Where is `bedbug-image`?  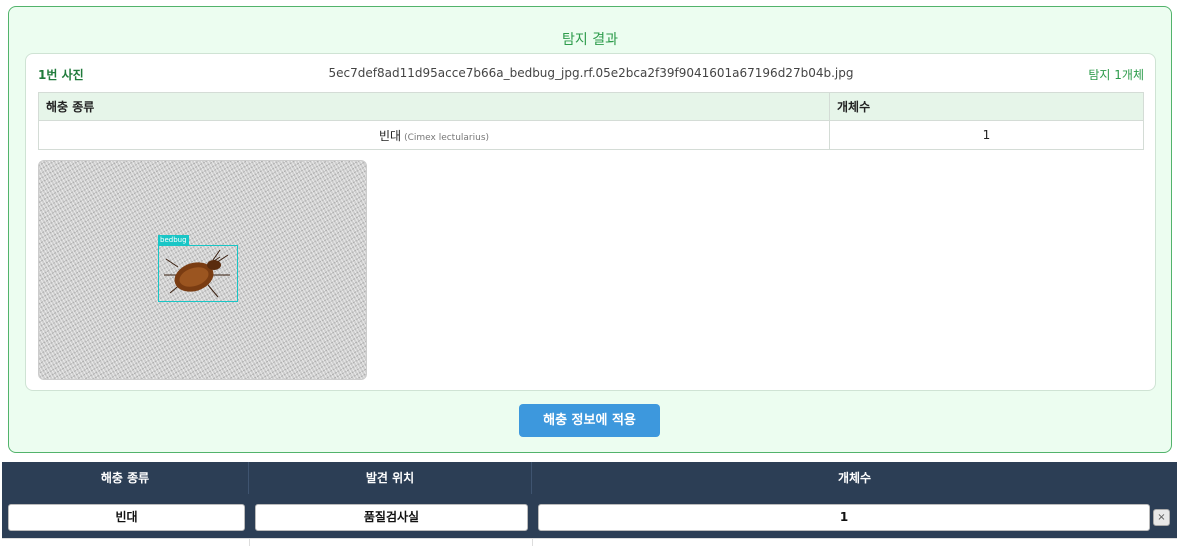
bedbug-image is located at coordinates (197, 273).